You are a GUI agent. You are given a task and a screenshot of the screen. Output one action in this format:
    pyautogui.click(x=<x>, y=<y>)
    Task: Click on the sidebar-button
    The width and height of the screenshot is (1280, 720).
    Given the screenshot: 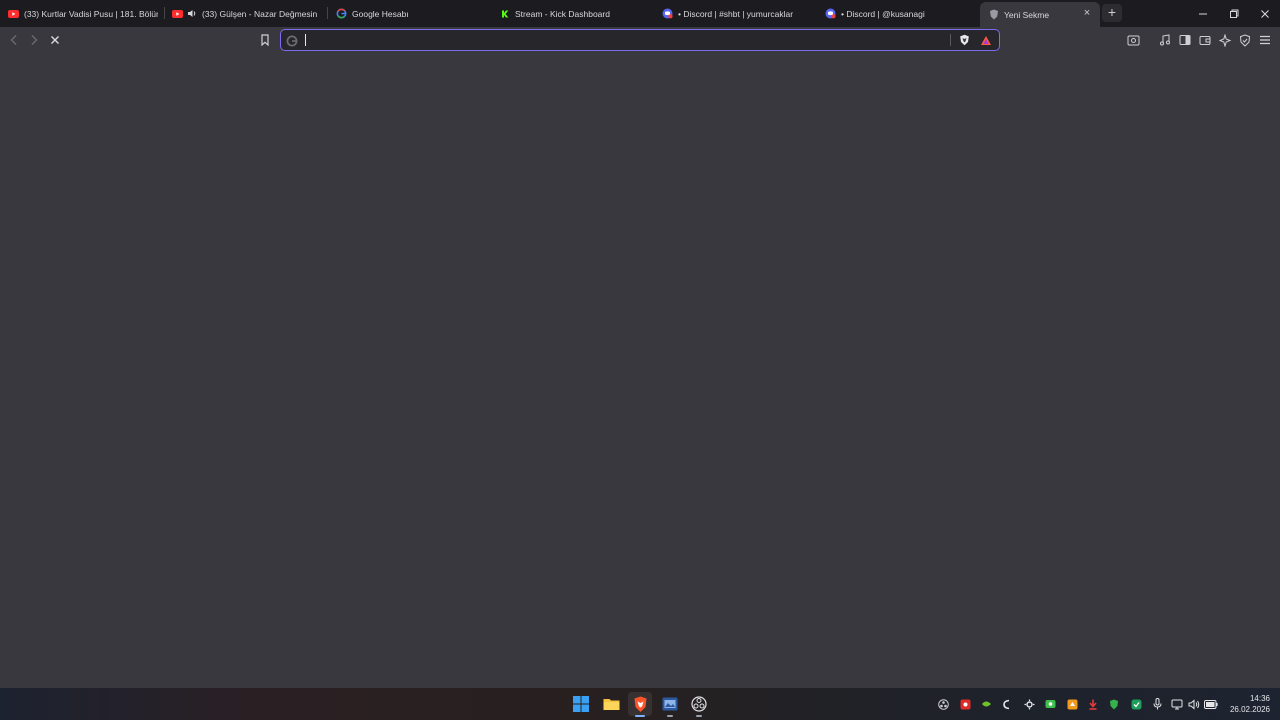 What is the action you would take?
    pyautogui.click(x=1185, y=40)
    